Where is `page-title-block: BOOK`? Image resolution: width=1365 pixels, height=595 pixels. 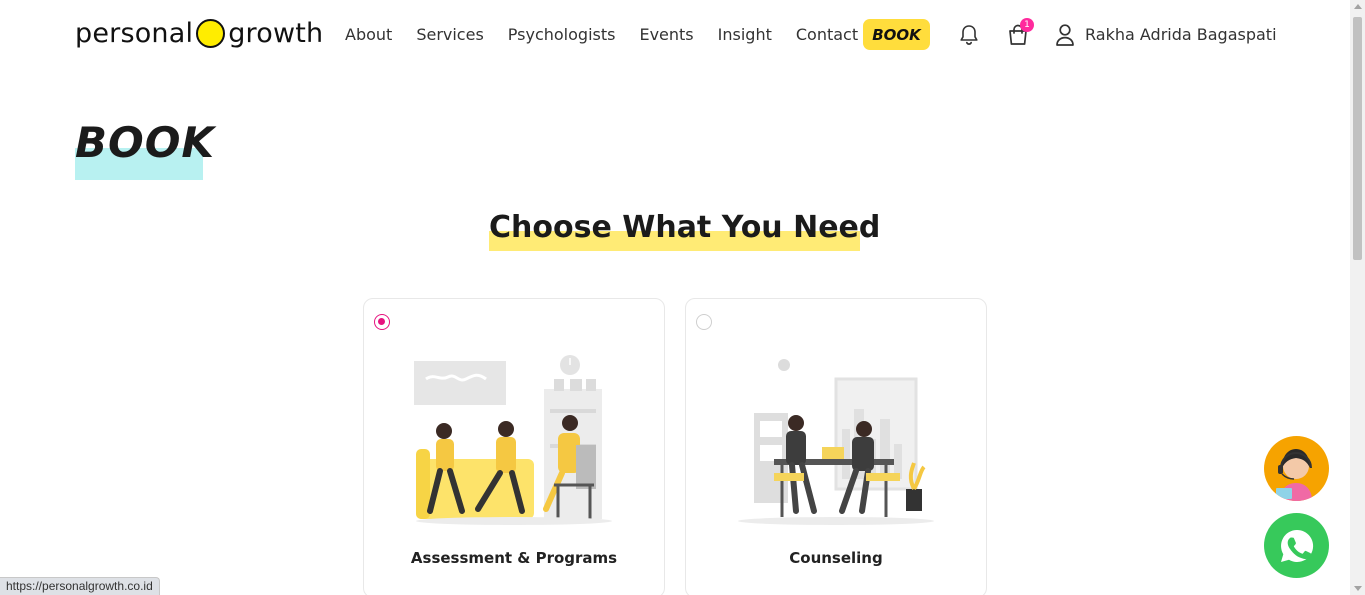
page-title-block: BOOK is located at coordinates (145, 149).